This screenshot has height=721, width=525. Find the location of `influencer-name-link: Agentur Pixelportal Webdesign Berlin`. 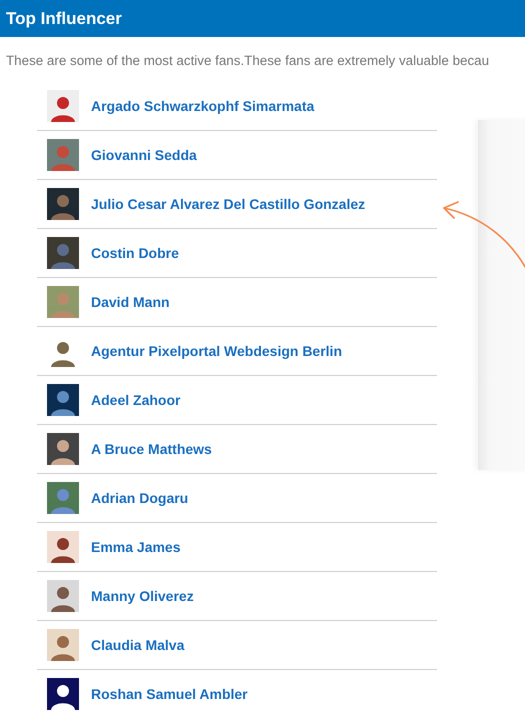

influencer-name-link: Agentur Pixelportal Webdesign Berlin is located at coordinates (216, 351).